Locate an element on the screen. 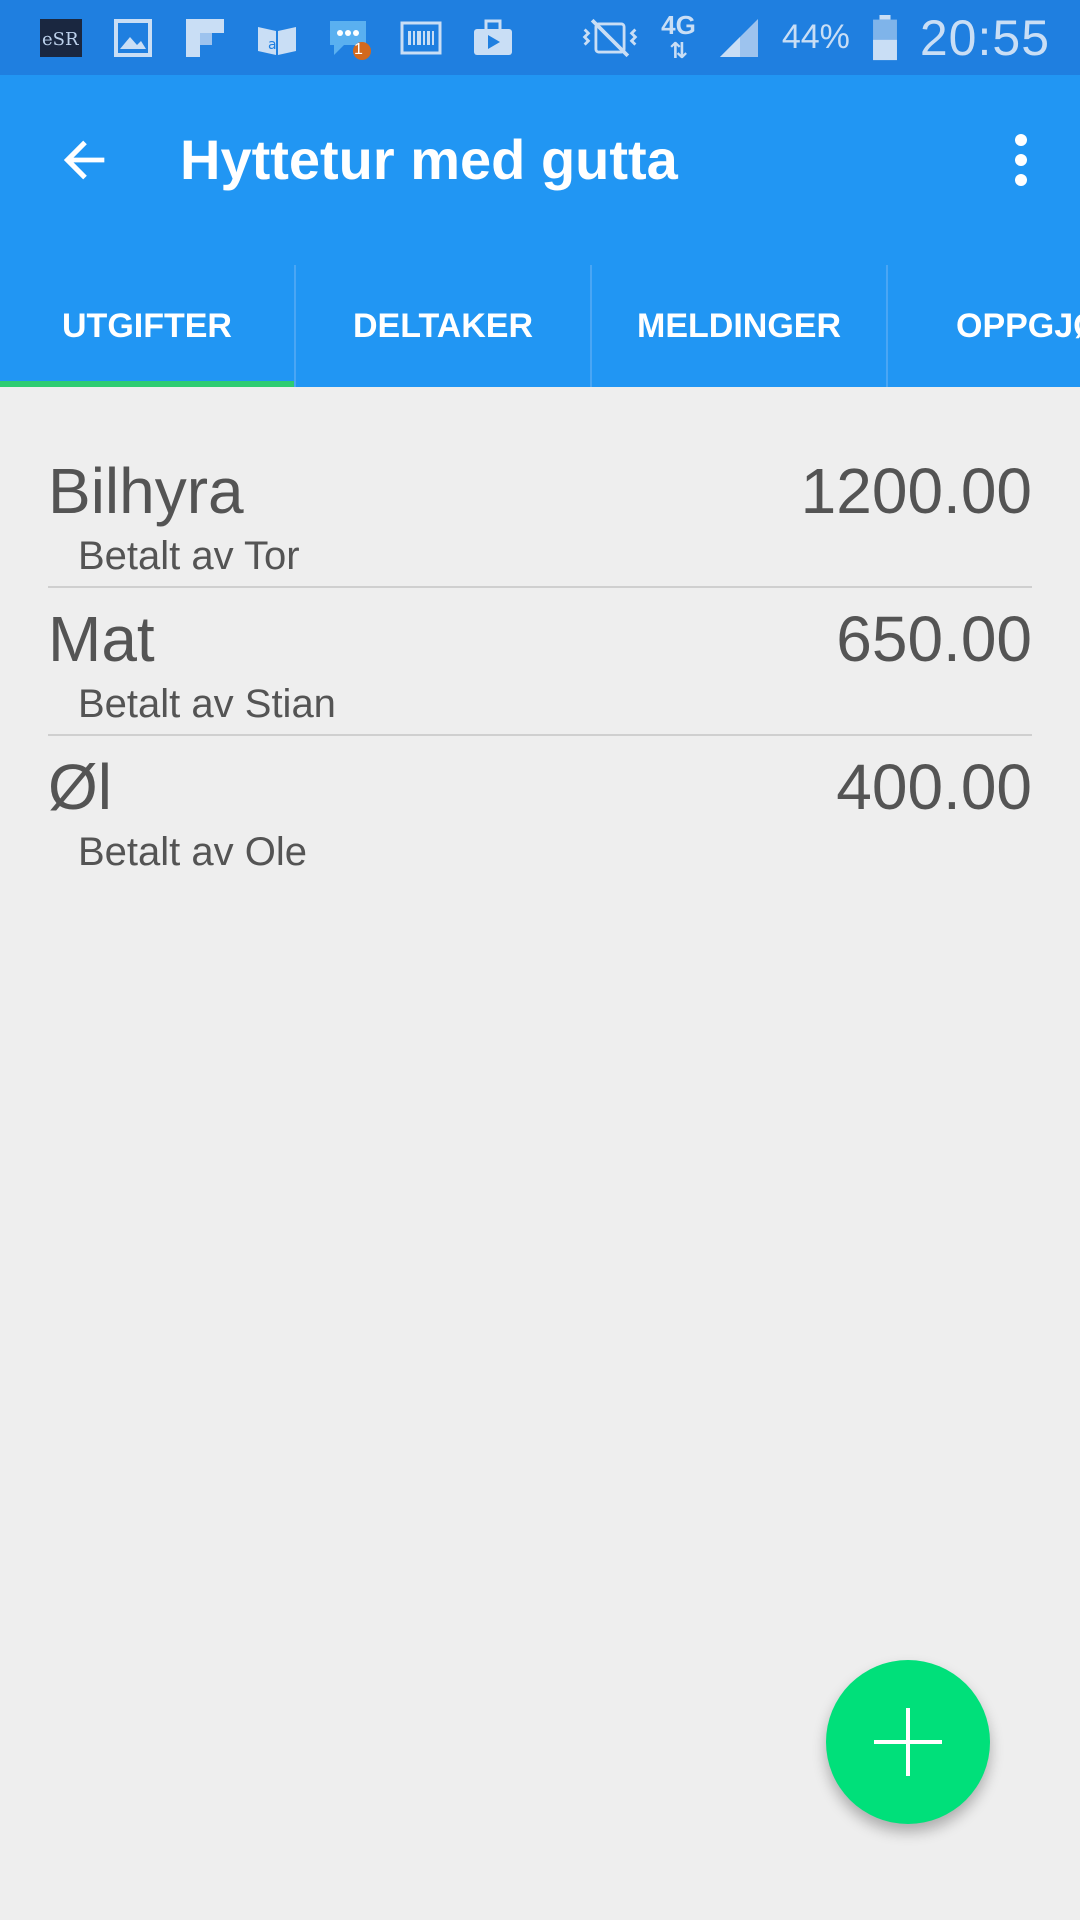 This screenshot has height=1920, width=1080. network-type-label: 4G is located at coordinates (678, 24).